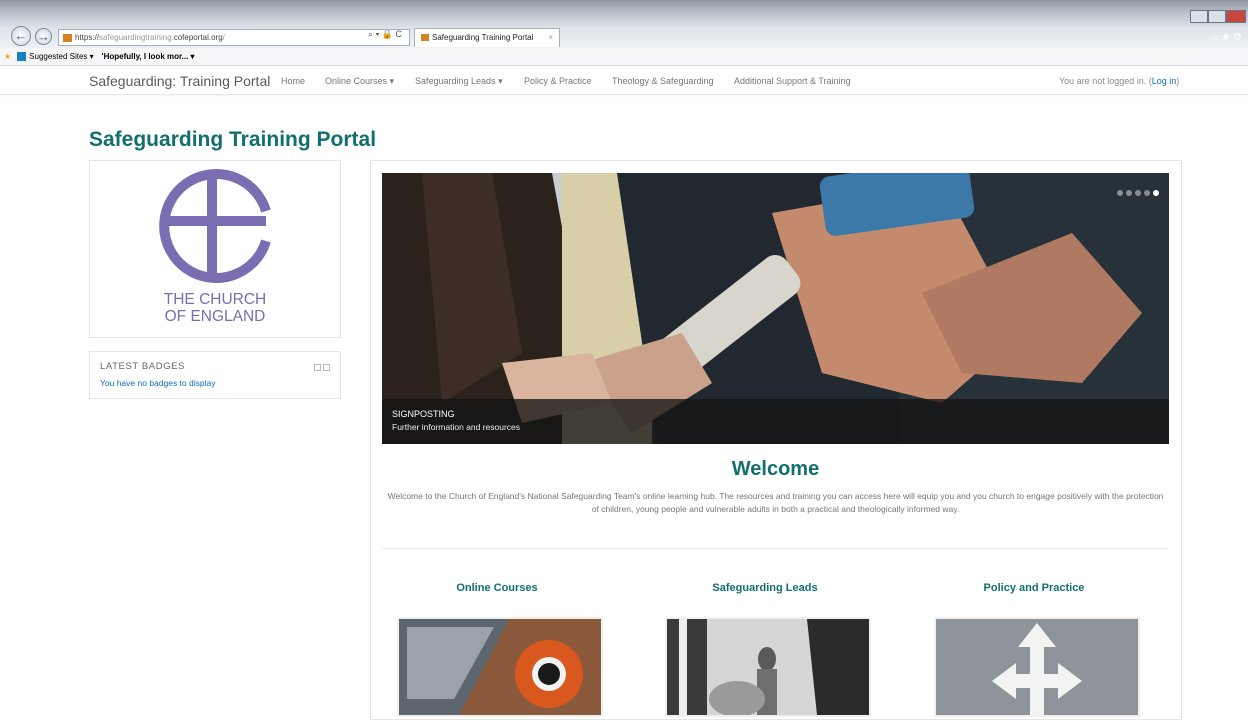 The height and width of the screenshot is (720, 1248). I want to click on browser-tab: Safeguarding Training Portal ×, so click(487, 37).